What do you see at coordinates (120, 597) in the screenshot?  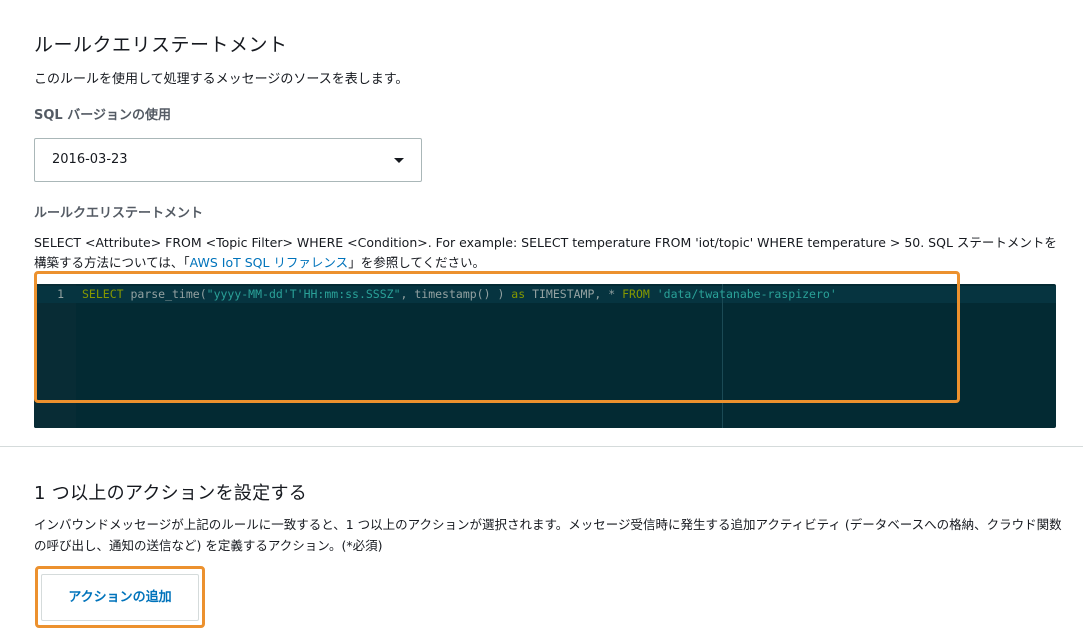 I see `add-action-button: アクションの追加` at bounding box center [120, 597].